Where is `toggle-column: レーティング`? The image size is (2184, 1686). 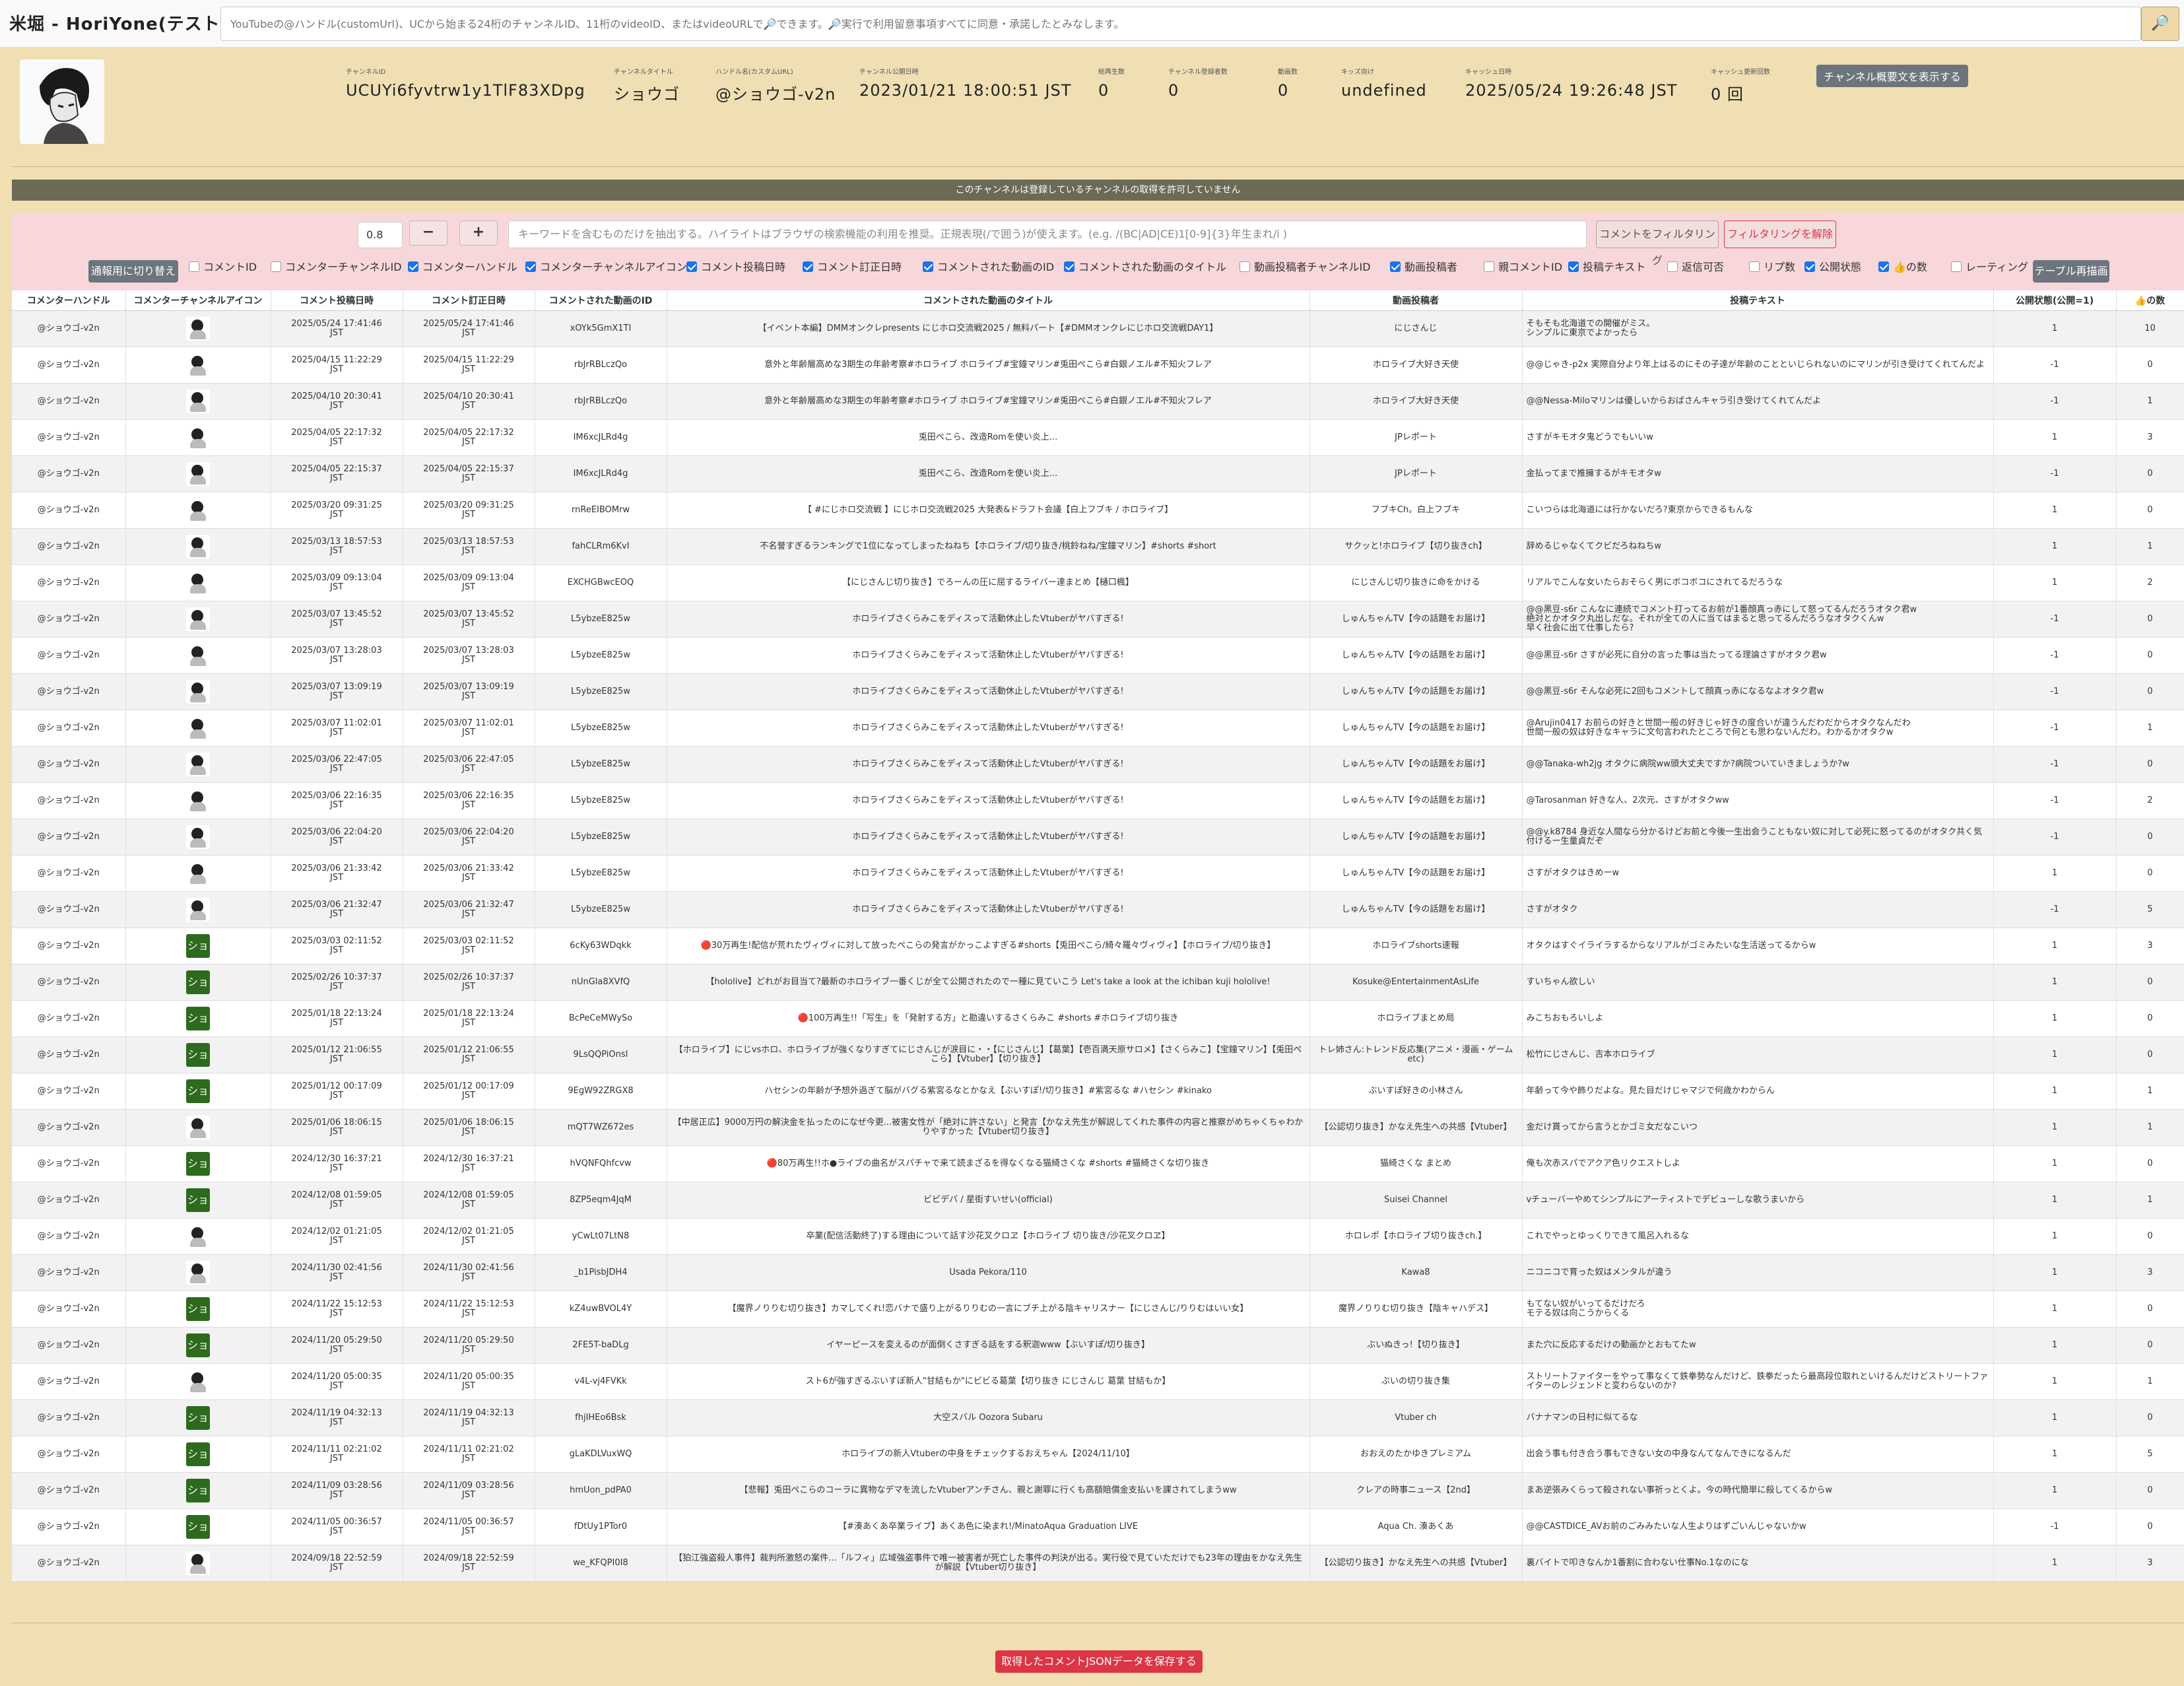
toggle-column: レーティング is located at coordinates (1989, 267).